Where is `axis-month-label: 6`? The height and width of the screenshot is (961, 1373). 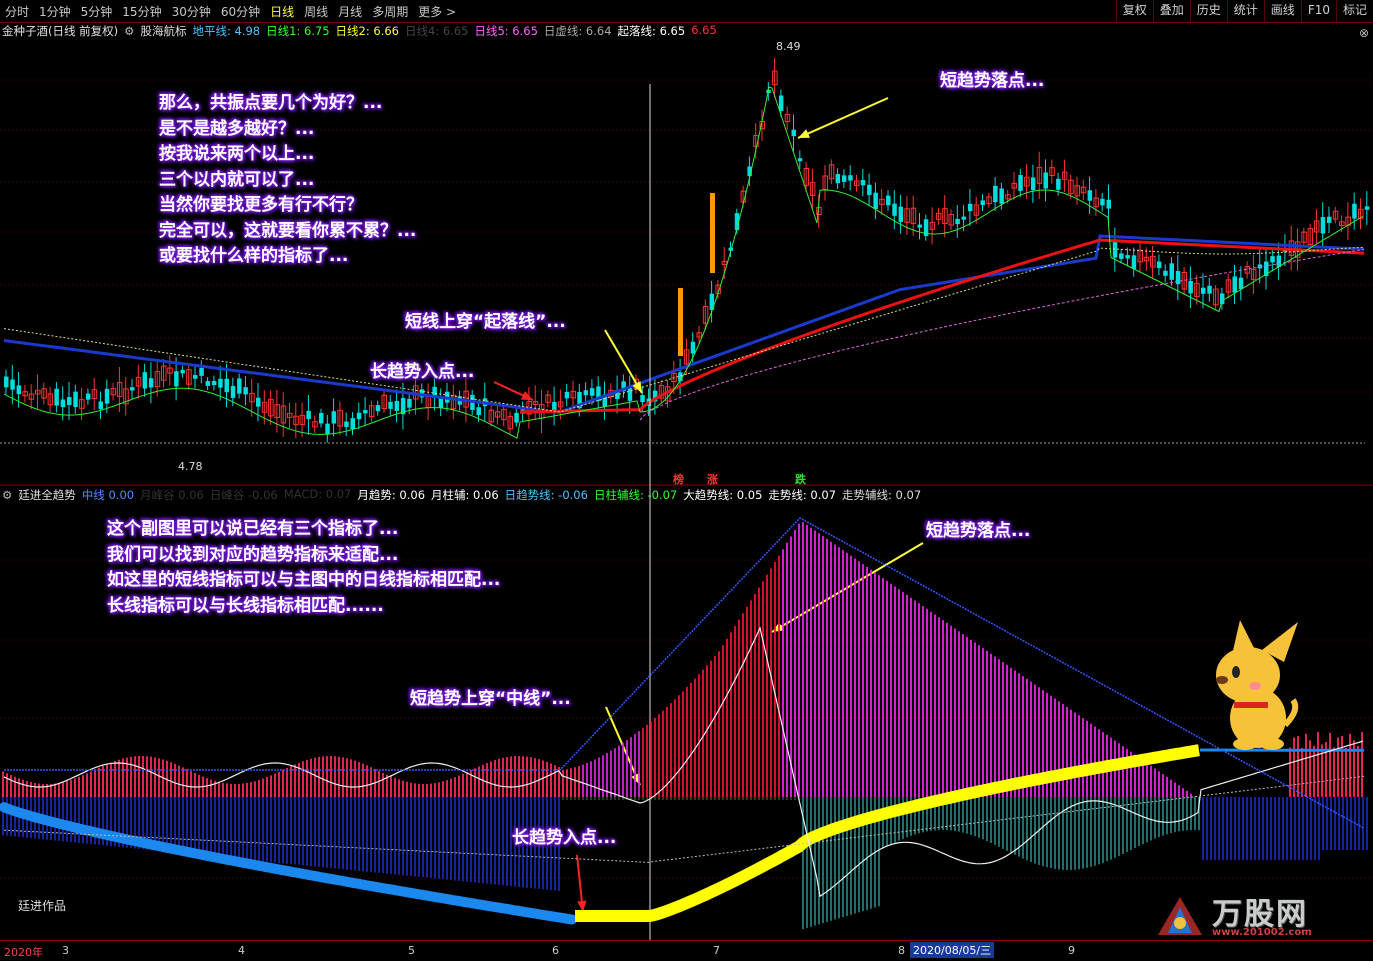 axis-month-label: 6 is located at coordinates (555, 950).